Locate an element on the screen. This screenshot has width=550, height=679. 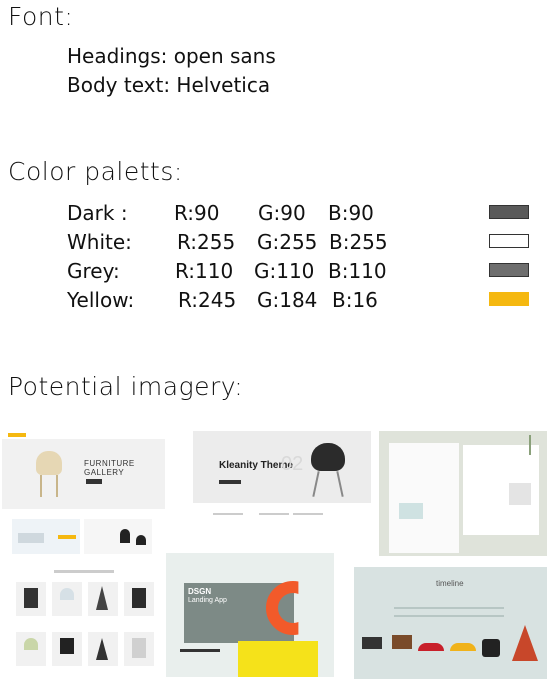
furniture-gallery-image: FURNITURE GALLERY is located at coordinates (83, 470).